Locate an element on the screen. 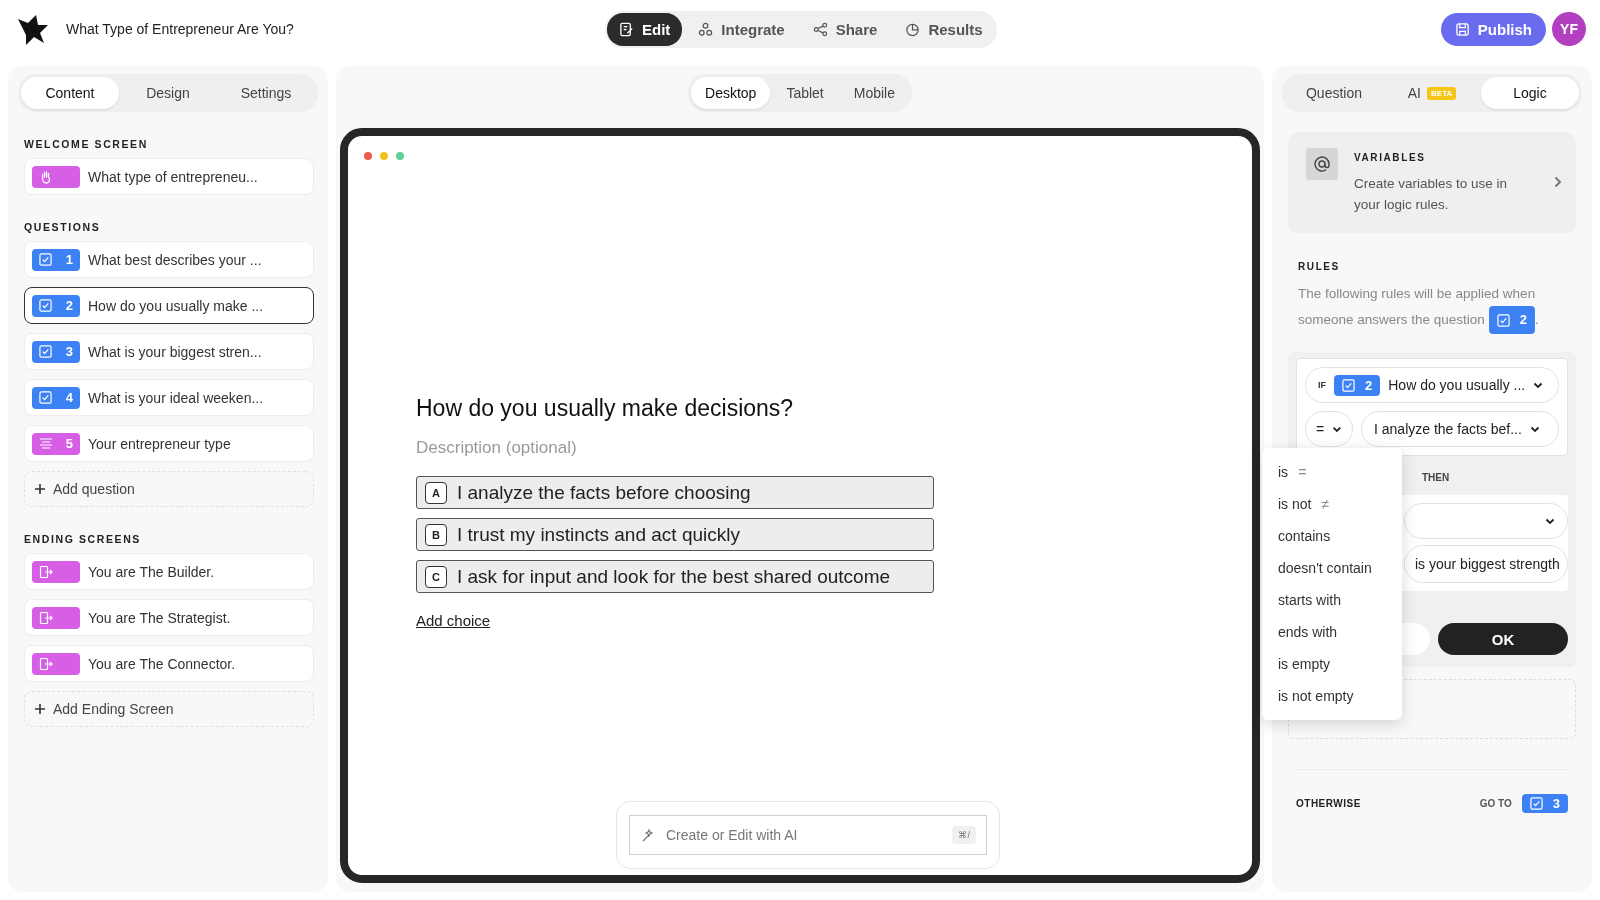 This screenshot has height=900, width=1600. nav-tab: Results is located at coordinates (944, 29).